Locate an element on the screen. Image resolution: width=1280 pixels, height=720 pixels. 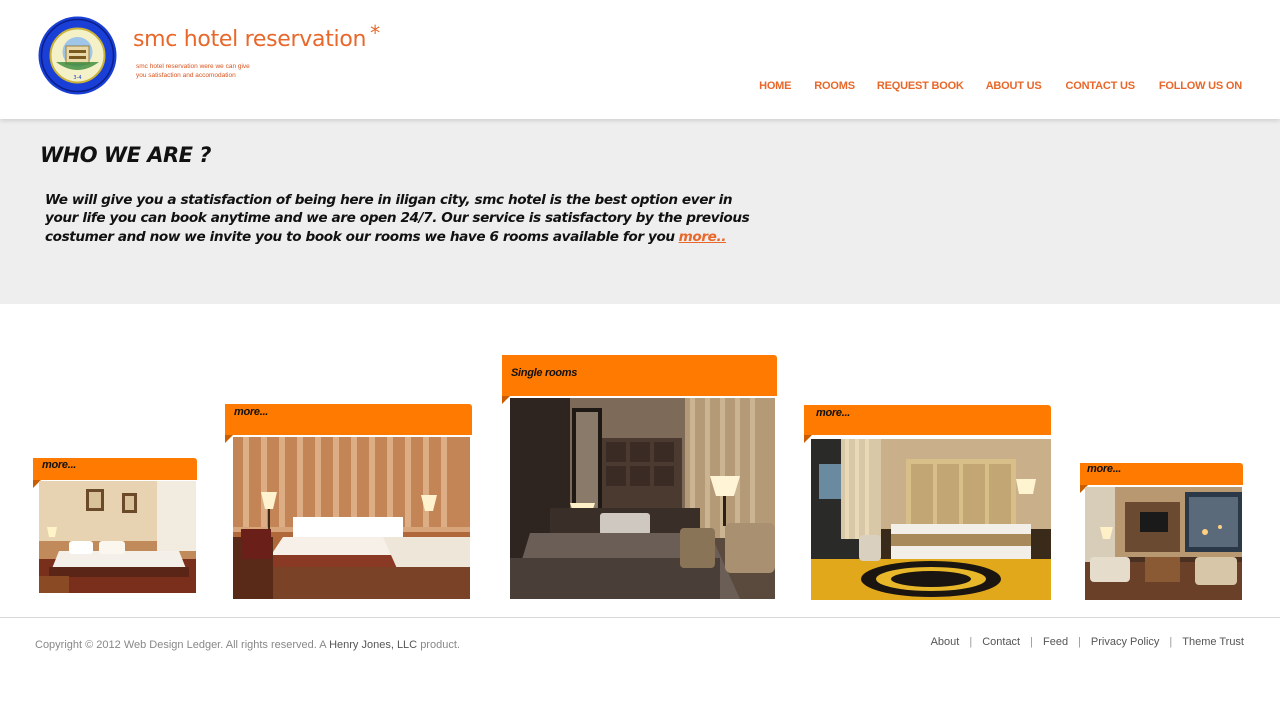
footer-link-privacy-policy: Privacy Policy is located at coordinates (1125, 642).